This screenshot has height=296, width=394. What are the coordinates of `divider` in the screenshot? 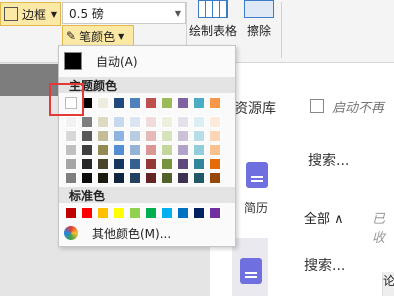 It's located at (281, 30).